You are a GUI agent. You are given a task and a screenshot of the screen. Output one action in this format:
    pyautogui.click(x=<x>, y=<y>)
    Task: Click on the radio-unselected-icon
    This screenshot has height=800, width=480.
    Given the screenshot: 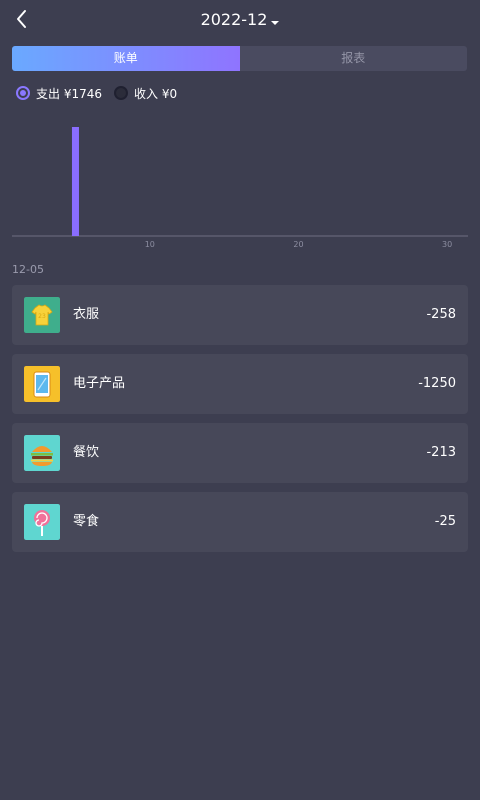 What is the action you would take?
    pyautogui.click(x=121, y=93)
    